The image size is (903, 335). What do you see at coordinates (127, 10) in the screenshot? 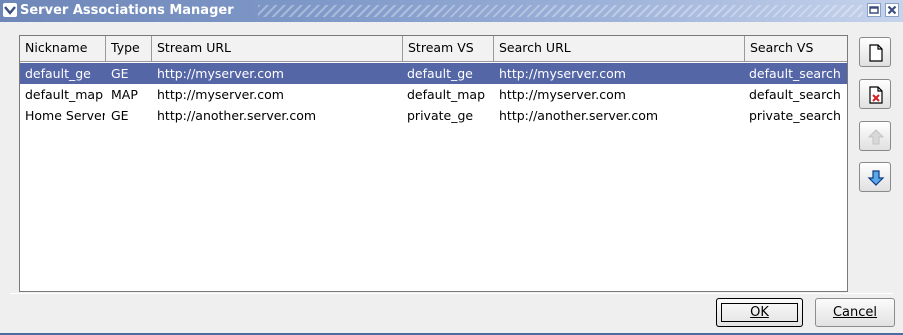
I see `window-title: Server Associations Manager` at bounding box center [127, 10].